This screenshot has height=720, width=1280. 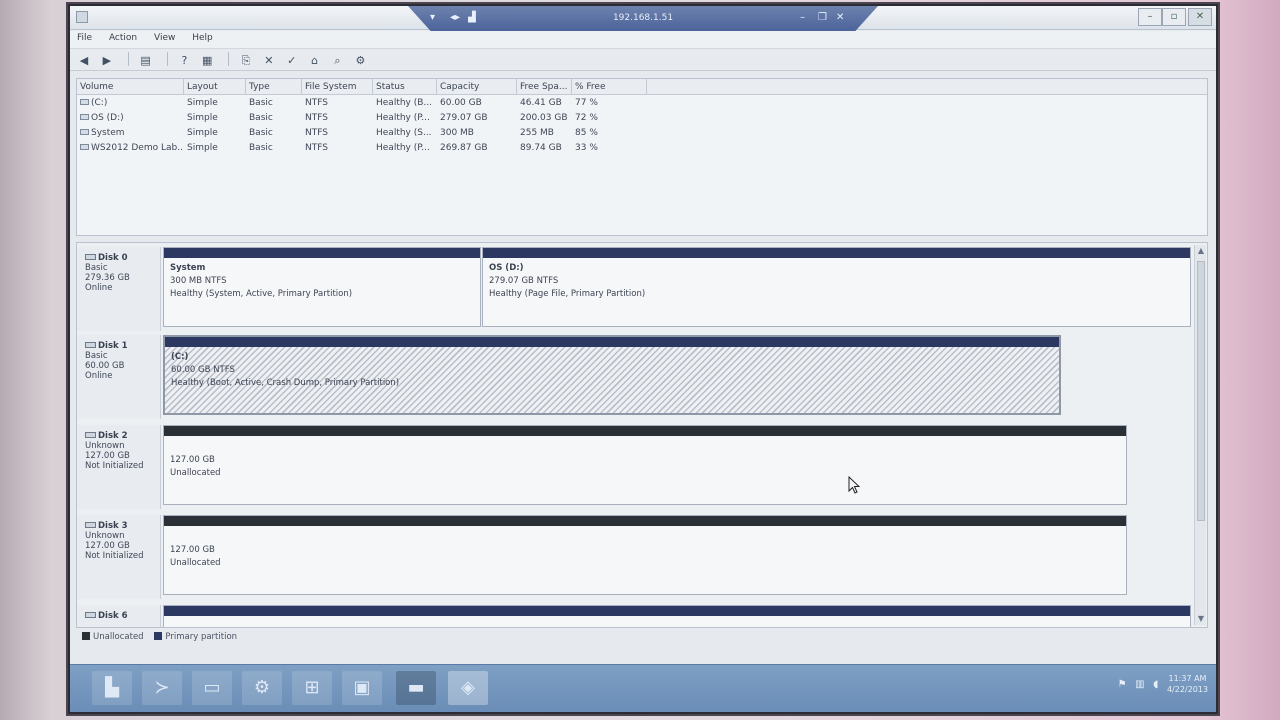 I want to click on maximize-button: ▫, so click(x=1174, y=17).